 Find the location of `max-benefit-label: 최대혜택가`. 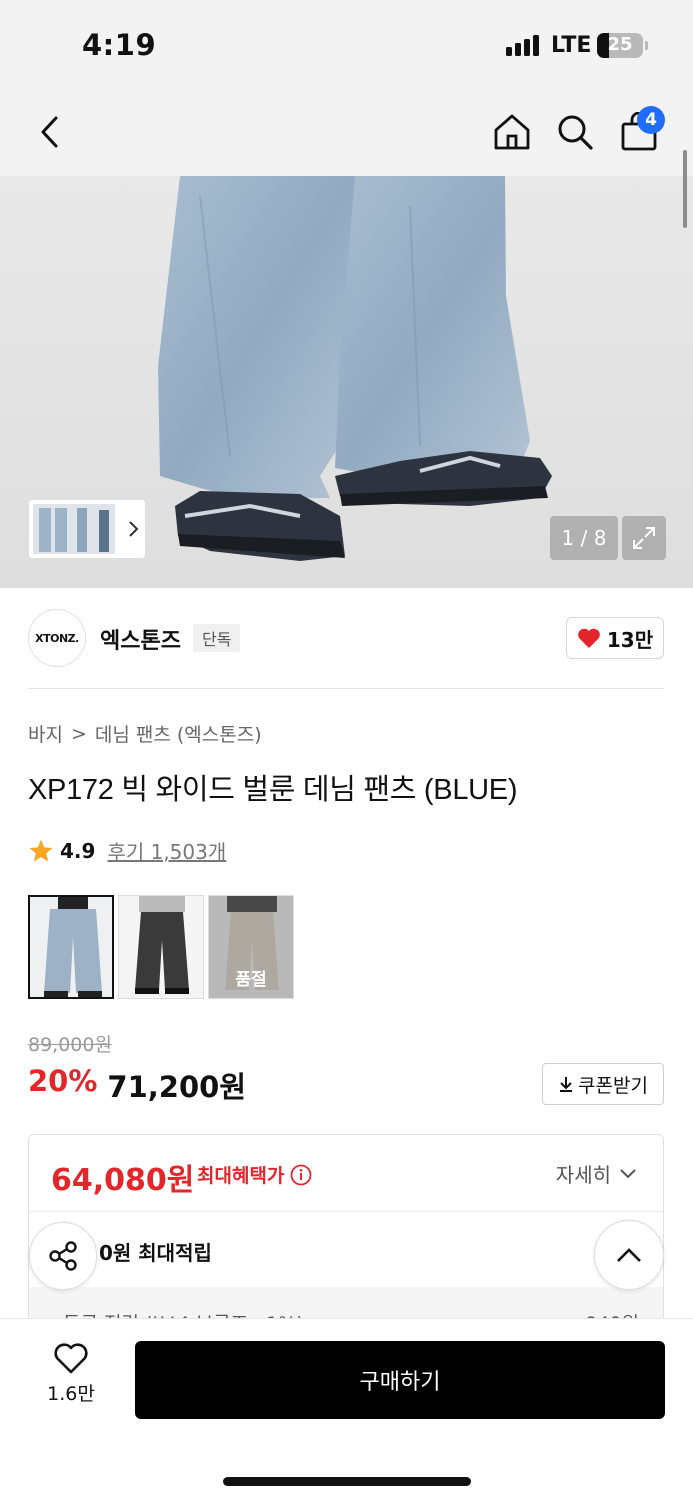

max-benefit-label: 최대혜택가 is located at coordinates (254, 1174).